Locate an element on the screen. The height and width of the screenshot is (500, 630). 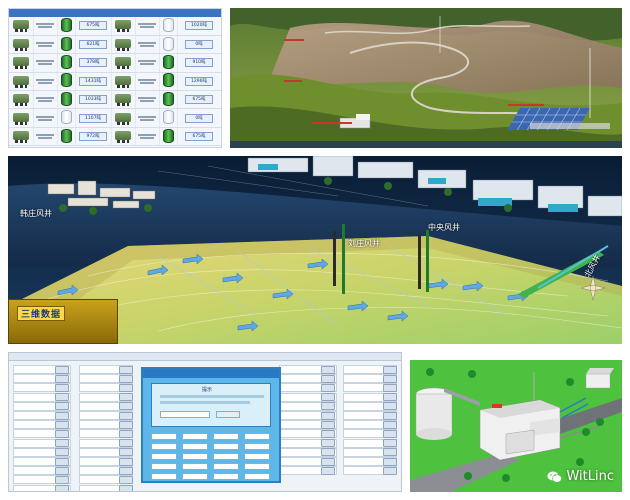
silo-row: 621吨 0吨 is located at coordinates (115, 45).